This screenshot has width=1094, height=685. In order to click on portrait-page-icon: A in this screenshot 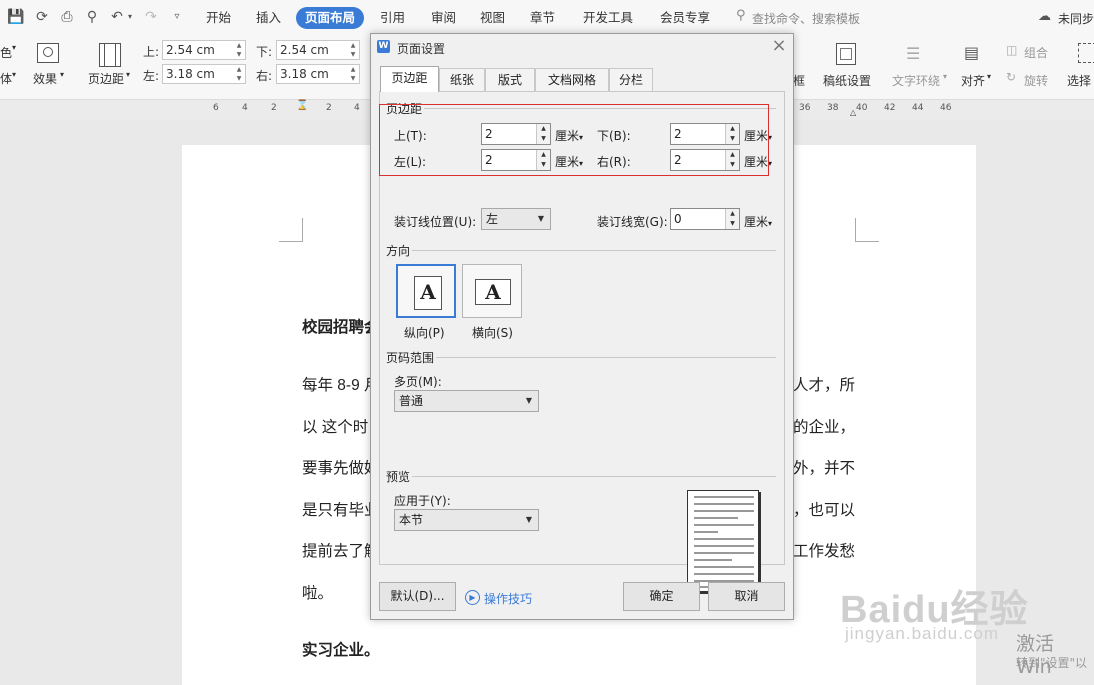, I will do `click(428, 293)`.